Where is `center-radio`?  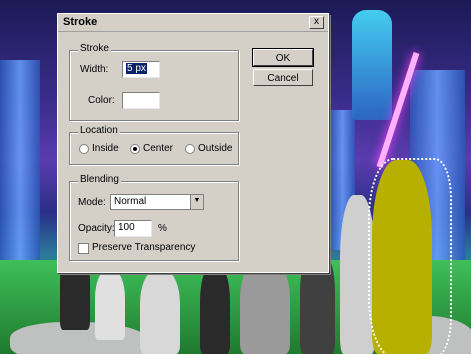 center-radio is located at coordinates (135, 149).